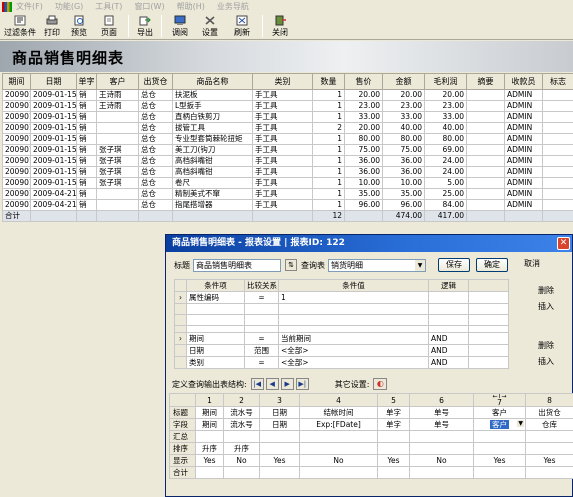  What do you see at coordinates (371, 424) in the screenshot?
I see `structure-row: 字段 期间 流水号 日期 Exp:[FDate] 单字 单号 客户 ▼ 仓库` at bounding box center [371, 424].